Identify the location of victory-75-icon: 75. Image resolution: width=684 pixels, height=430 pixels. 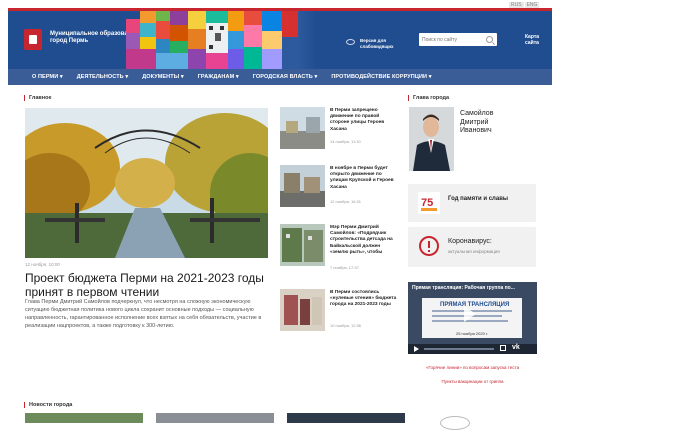
(429, 203).